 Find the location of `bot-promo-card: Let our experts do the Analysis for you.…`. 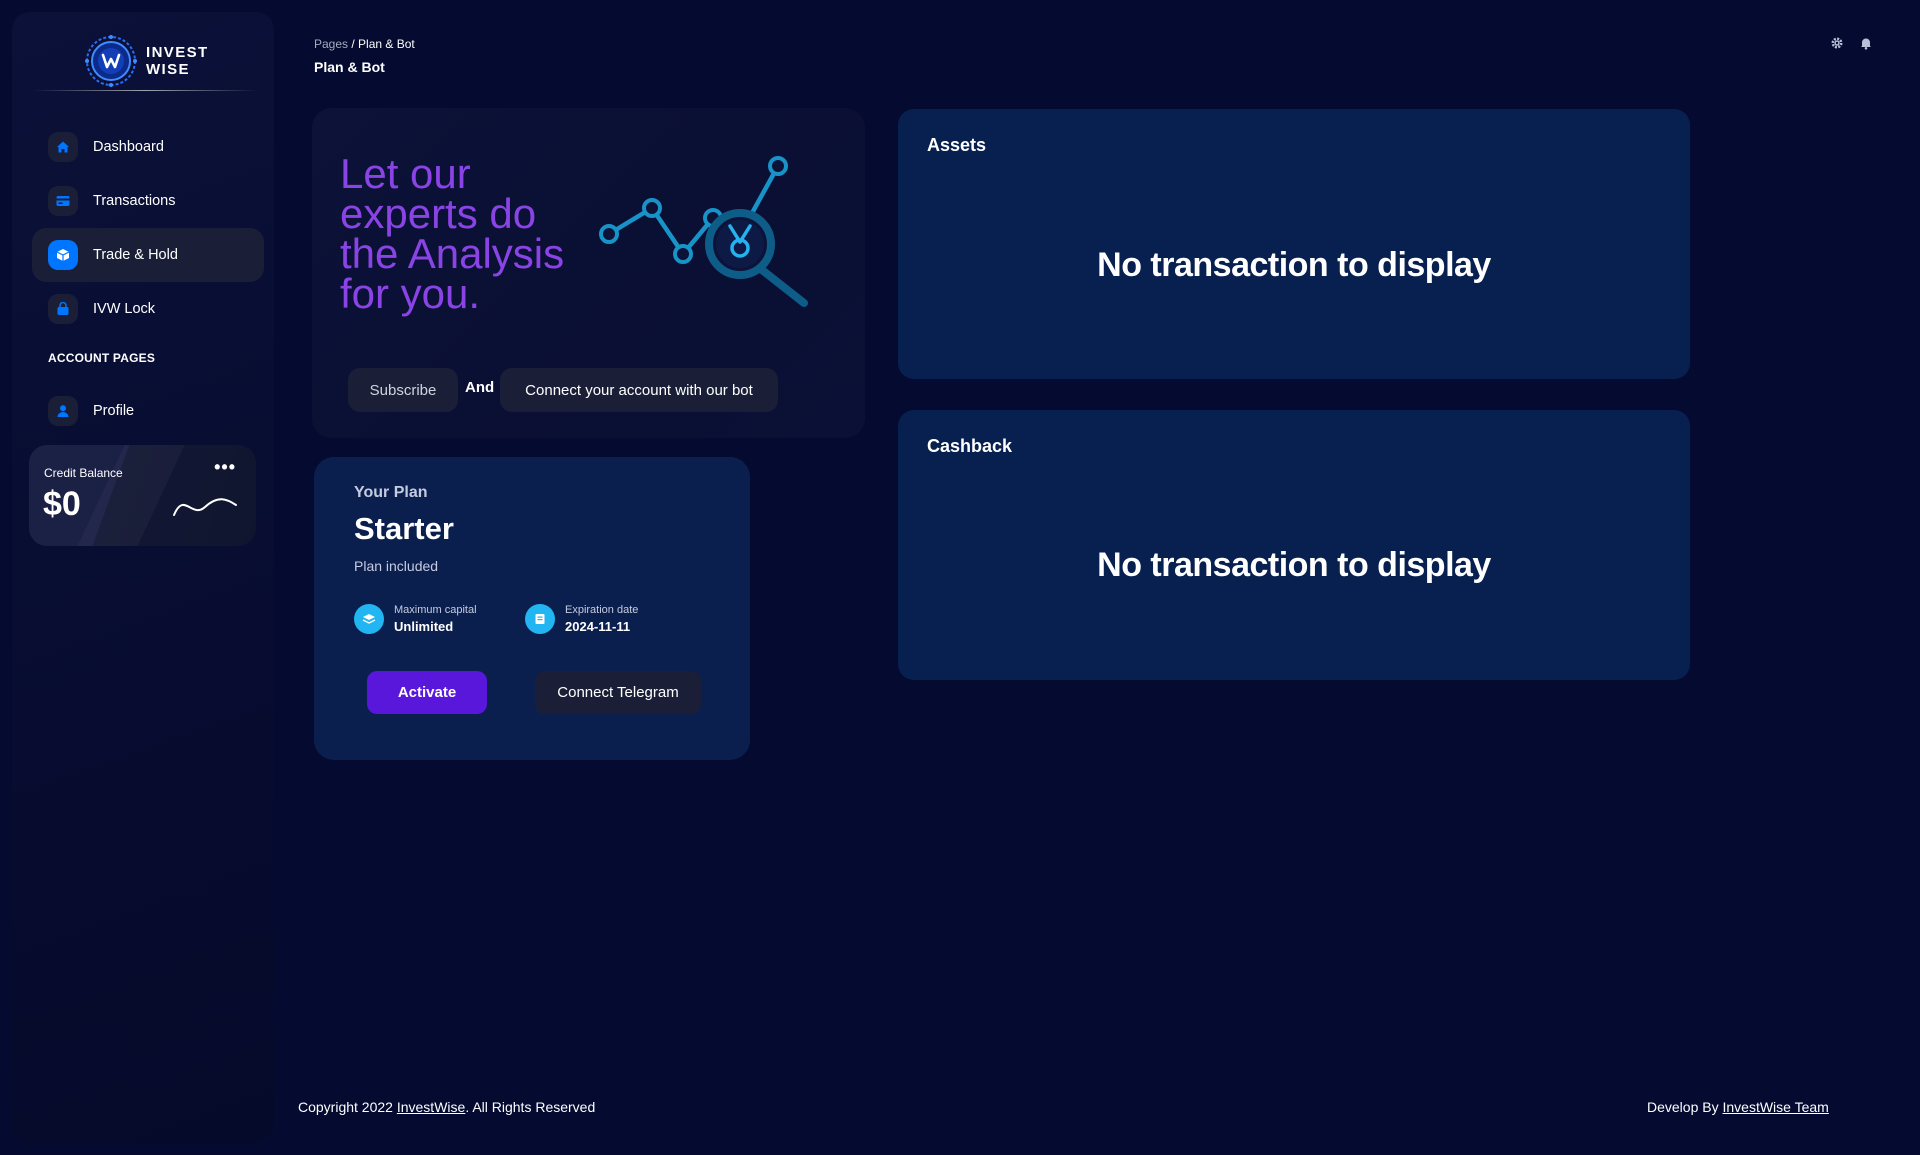

bot-promo-card: Let our experts do the Analysis for you.… is located at coordinates (588, 273).